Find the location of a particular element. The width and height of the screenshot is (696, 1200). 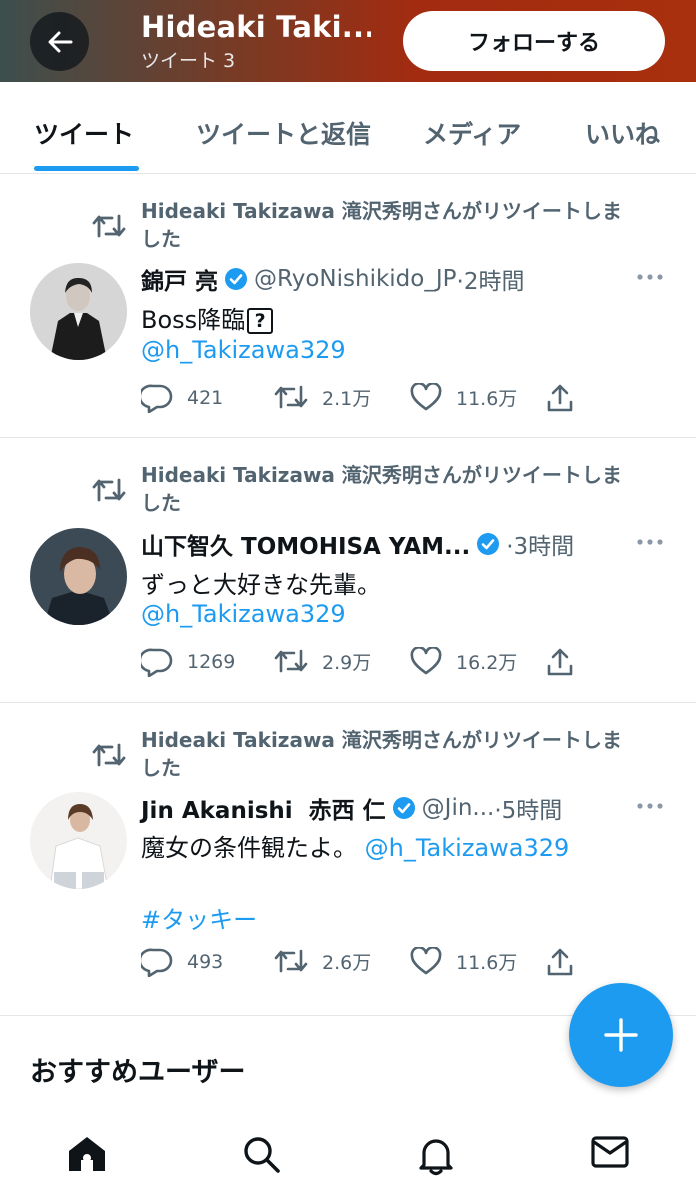

home-icon is located at coordinates (87, 1154).